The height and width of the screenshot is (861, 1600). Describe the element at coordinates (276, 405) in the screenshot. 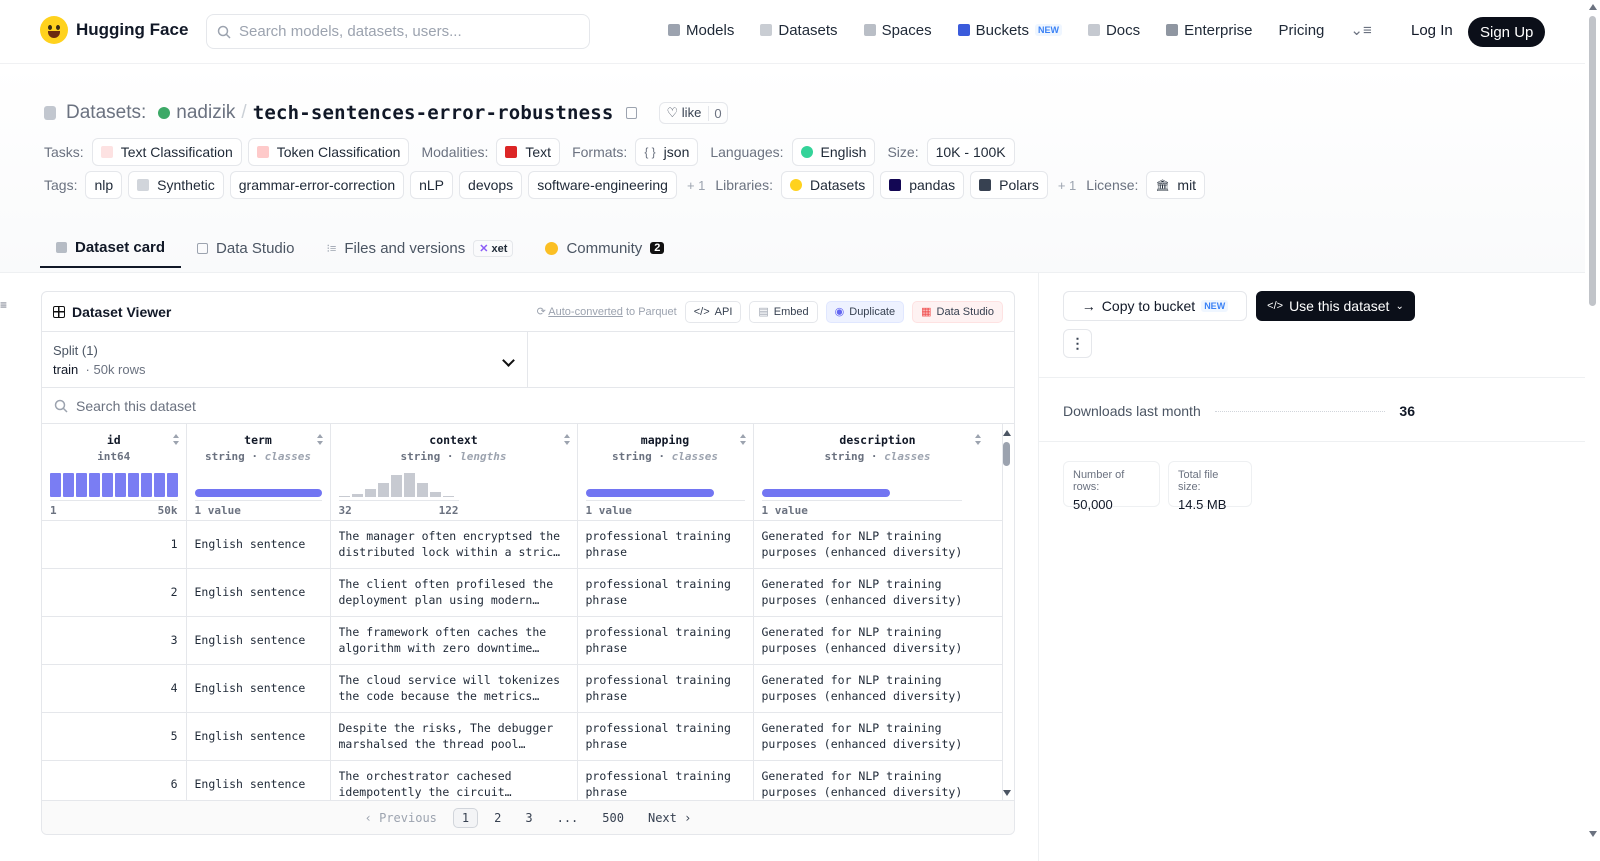

I see `dataset-search-input` at that location.